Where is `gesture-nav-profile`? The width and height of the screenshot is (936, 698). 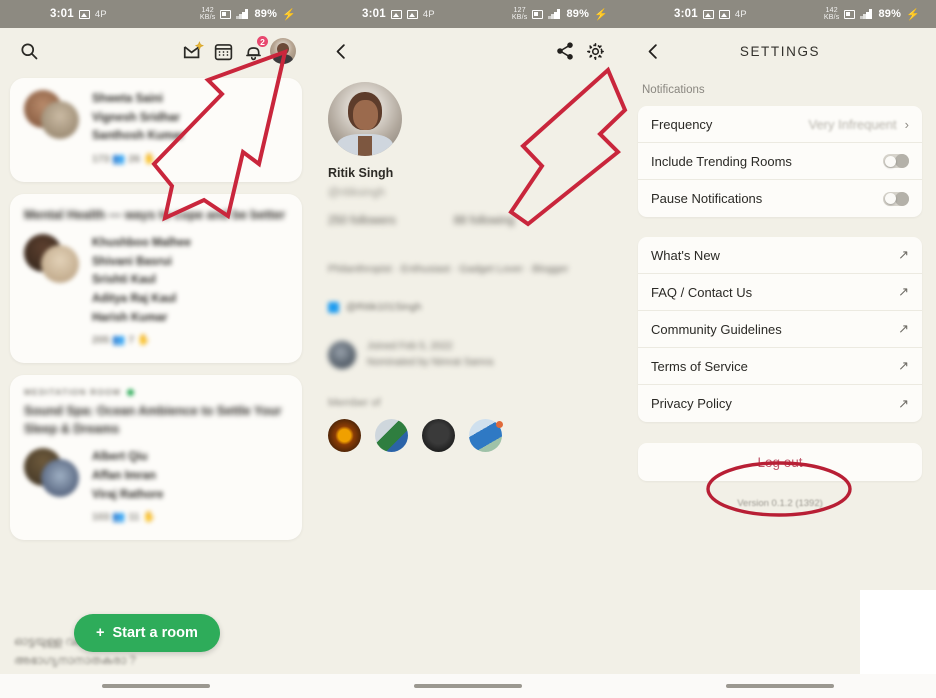 gesture-nav-profile is located at coordinates (468, 686).